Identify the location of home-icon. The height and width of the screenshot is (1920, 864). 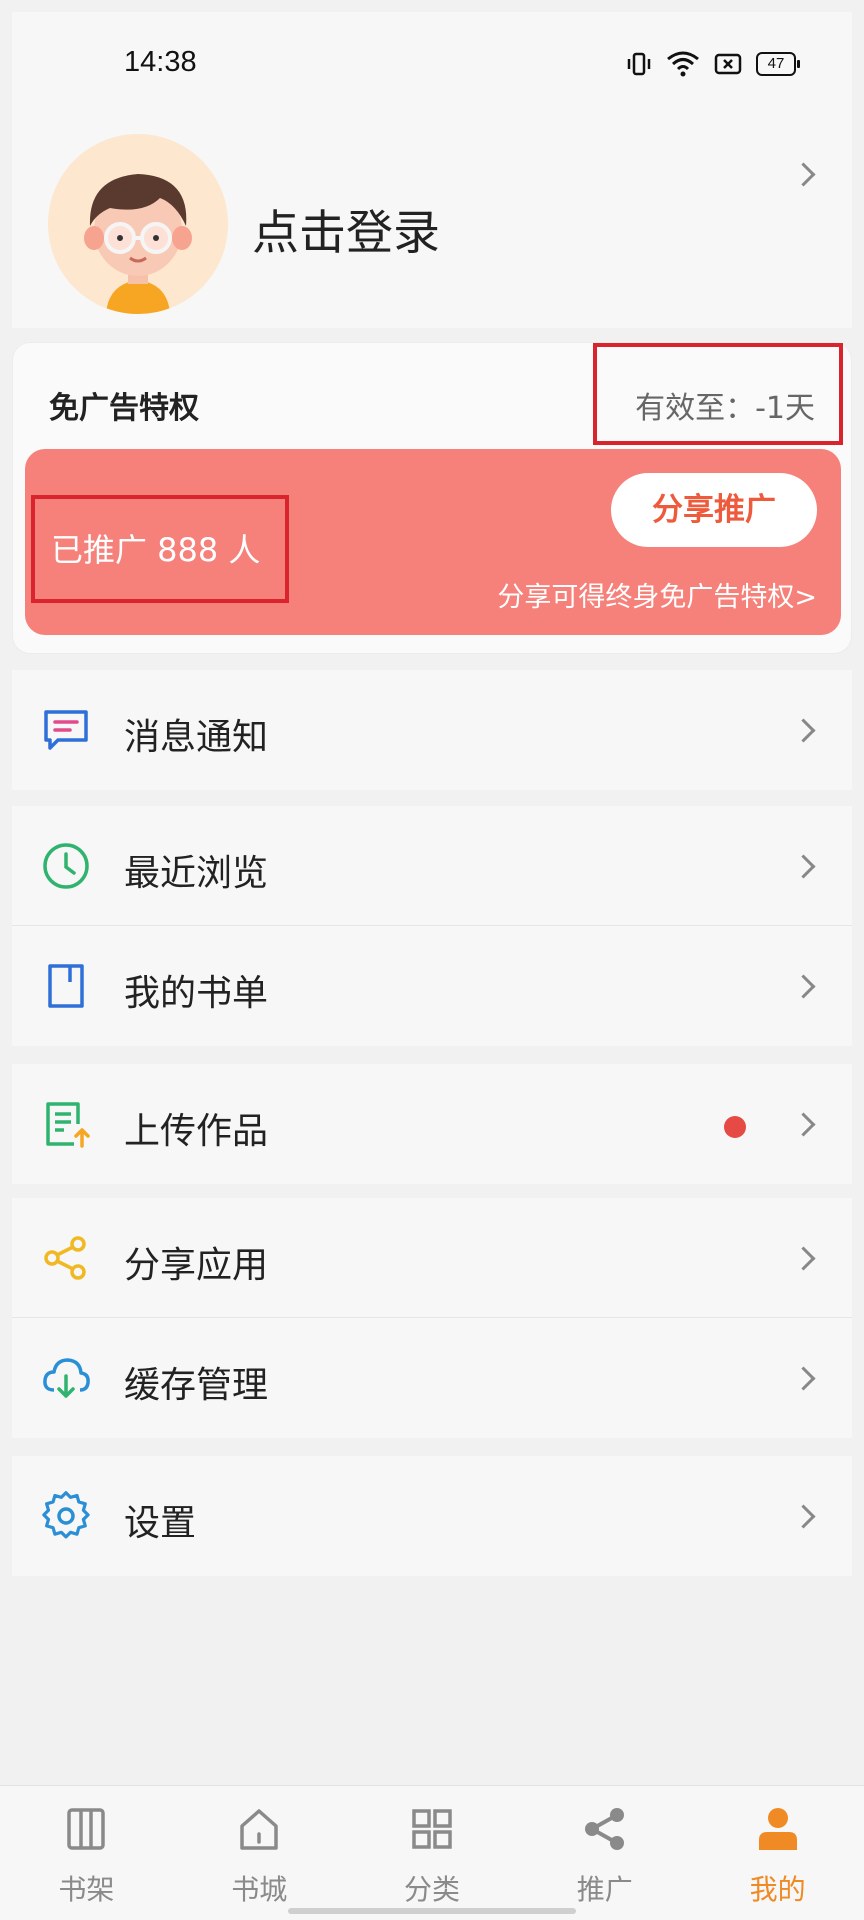
(259, 1829).